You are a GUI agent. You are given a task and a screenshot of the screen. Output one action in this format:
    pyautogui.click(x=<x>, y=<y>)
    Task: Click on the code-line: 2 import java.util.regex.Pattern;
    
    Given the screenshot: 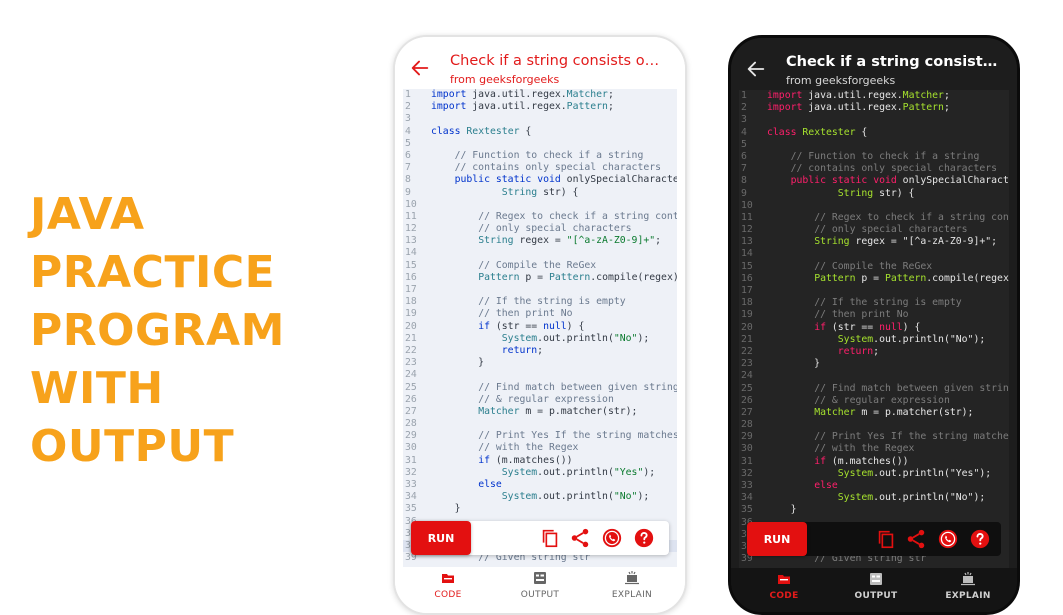 What is the action you would take?
    pyautogui.click(x=540, y=107)
    